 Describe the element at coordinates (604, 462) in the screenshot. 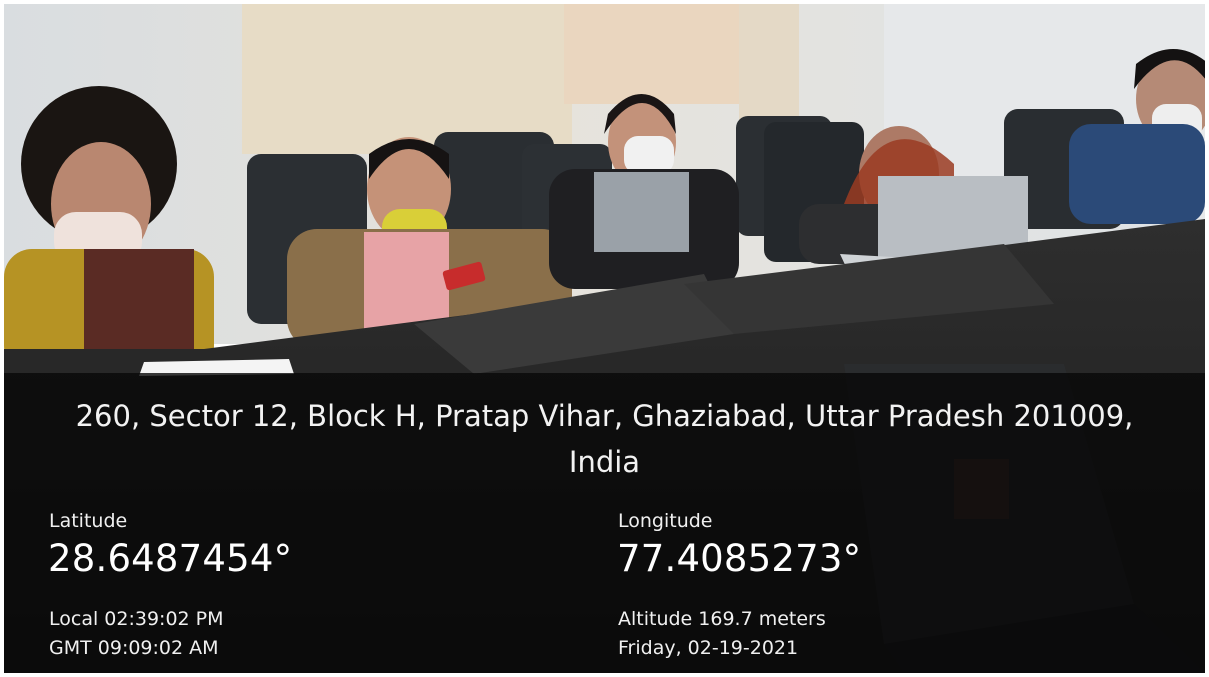

I see `address-line-2: India` at that location.